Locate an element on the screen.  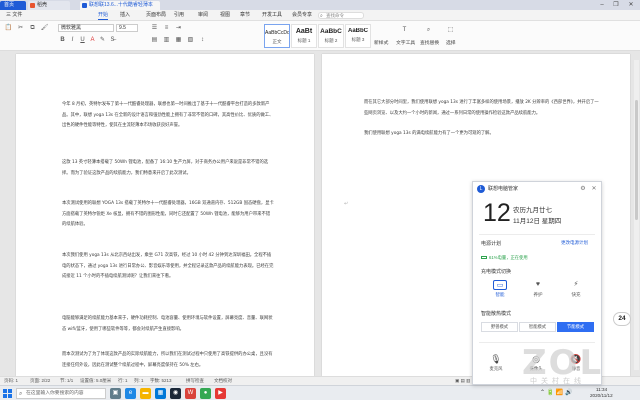
select-button: 选择 is located at coordinates (451, 42).